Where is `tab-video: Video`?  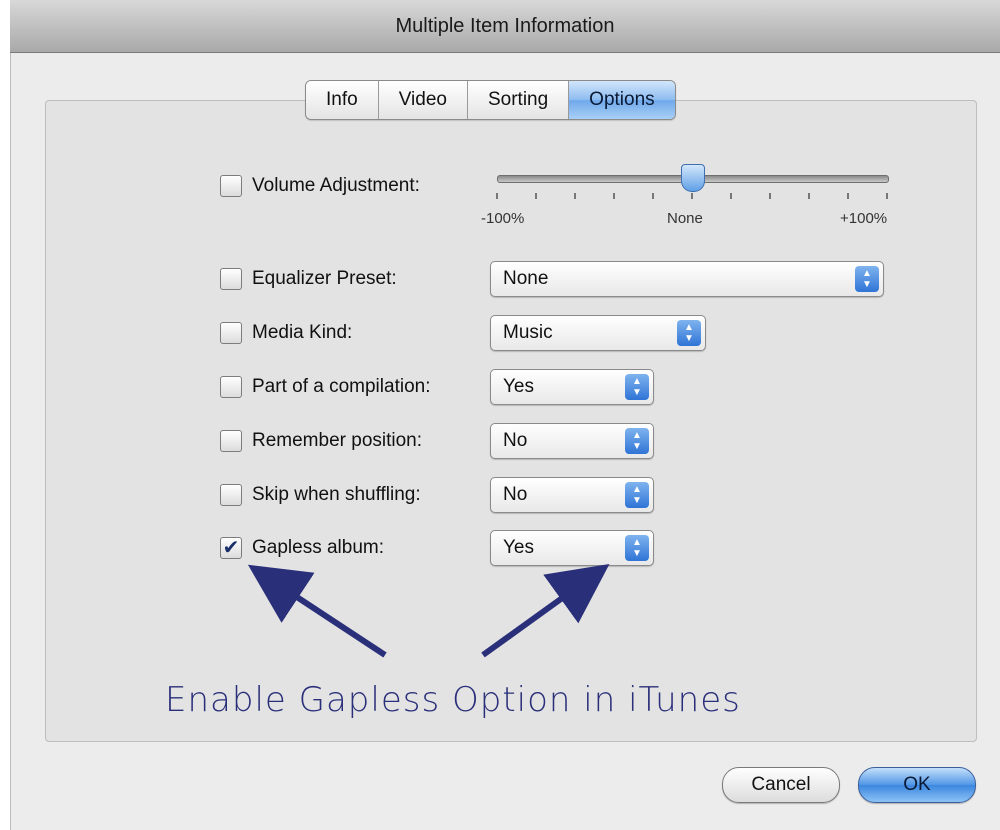
tab-video: Video is located at coordinates (423, 100).